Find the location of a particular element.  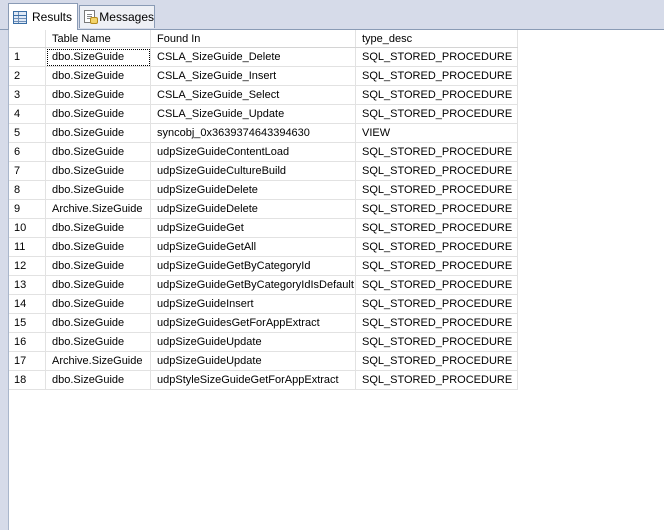

row-number-cell: 11 is located at coordinates (27, 247).